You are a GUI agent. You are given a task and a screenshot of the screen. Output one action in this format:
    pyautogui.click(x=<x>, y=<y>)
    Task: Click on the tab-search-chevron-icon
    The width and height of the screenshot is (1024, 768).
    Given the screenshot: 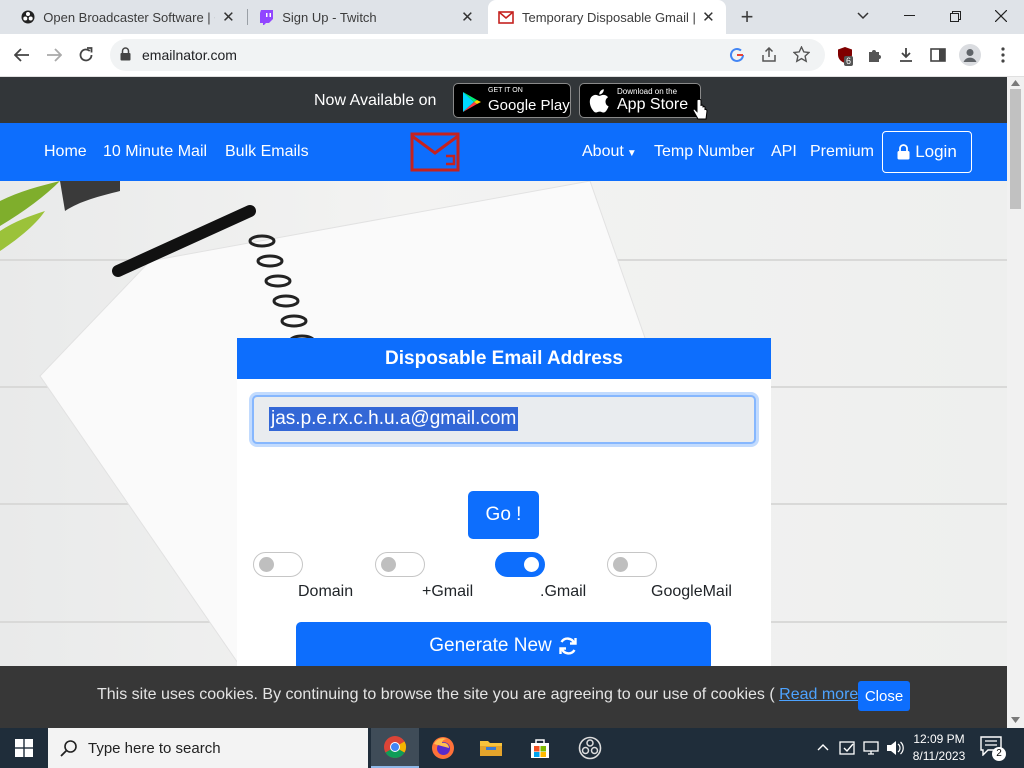 What is the action you would take?
    pyautogui.click(x=863, y=16)
    